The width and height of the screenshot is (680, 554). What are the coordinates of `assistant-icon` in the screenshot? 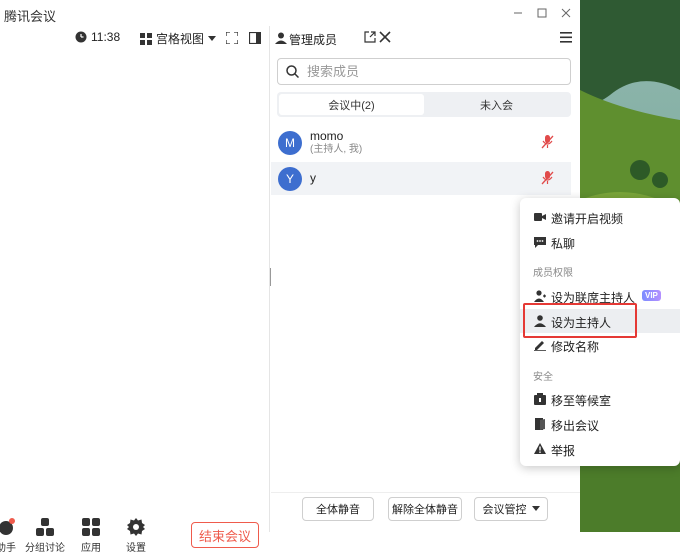 It's located at (7, 526).